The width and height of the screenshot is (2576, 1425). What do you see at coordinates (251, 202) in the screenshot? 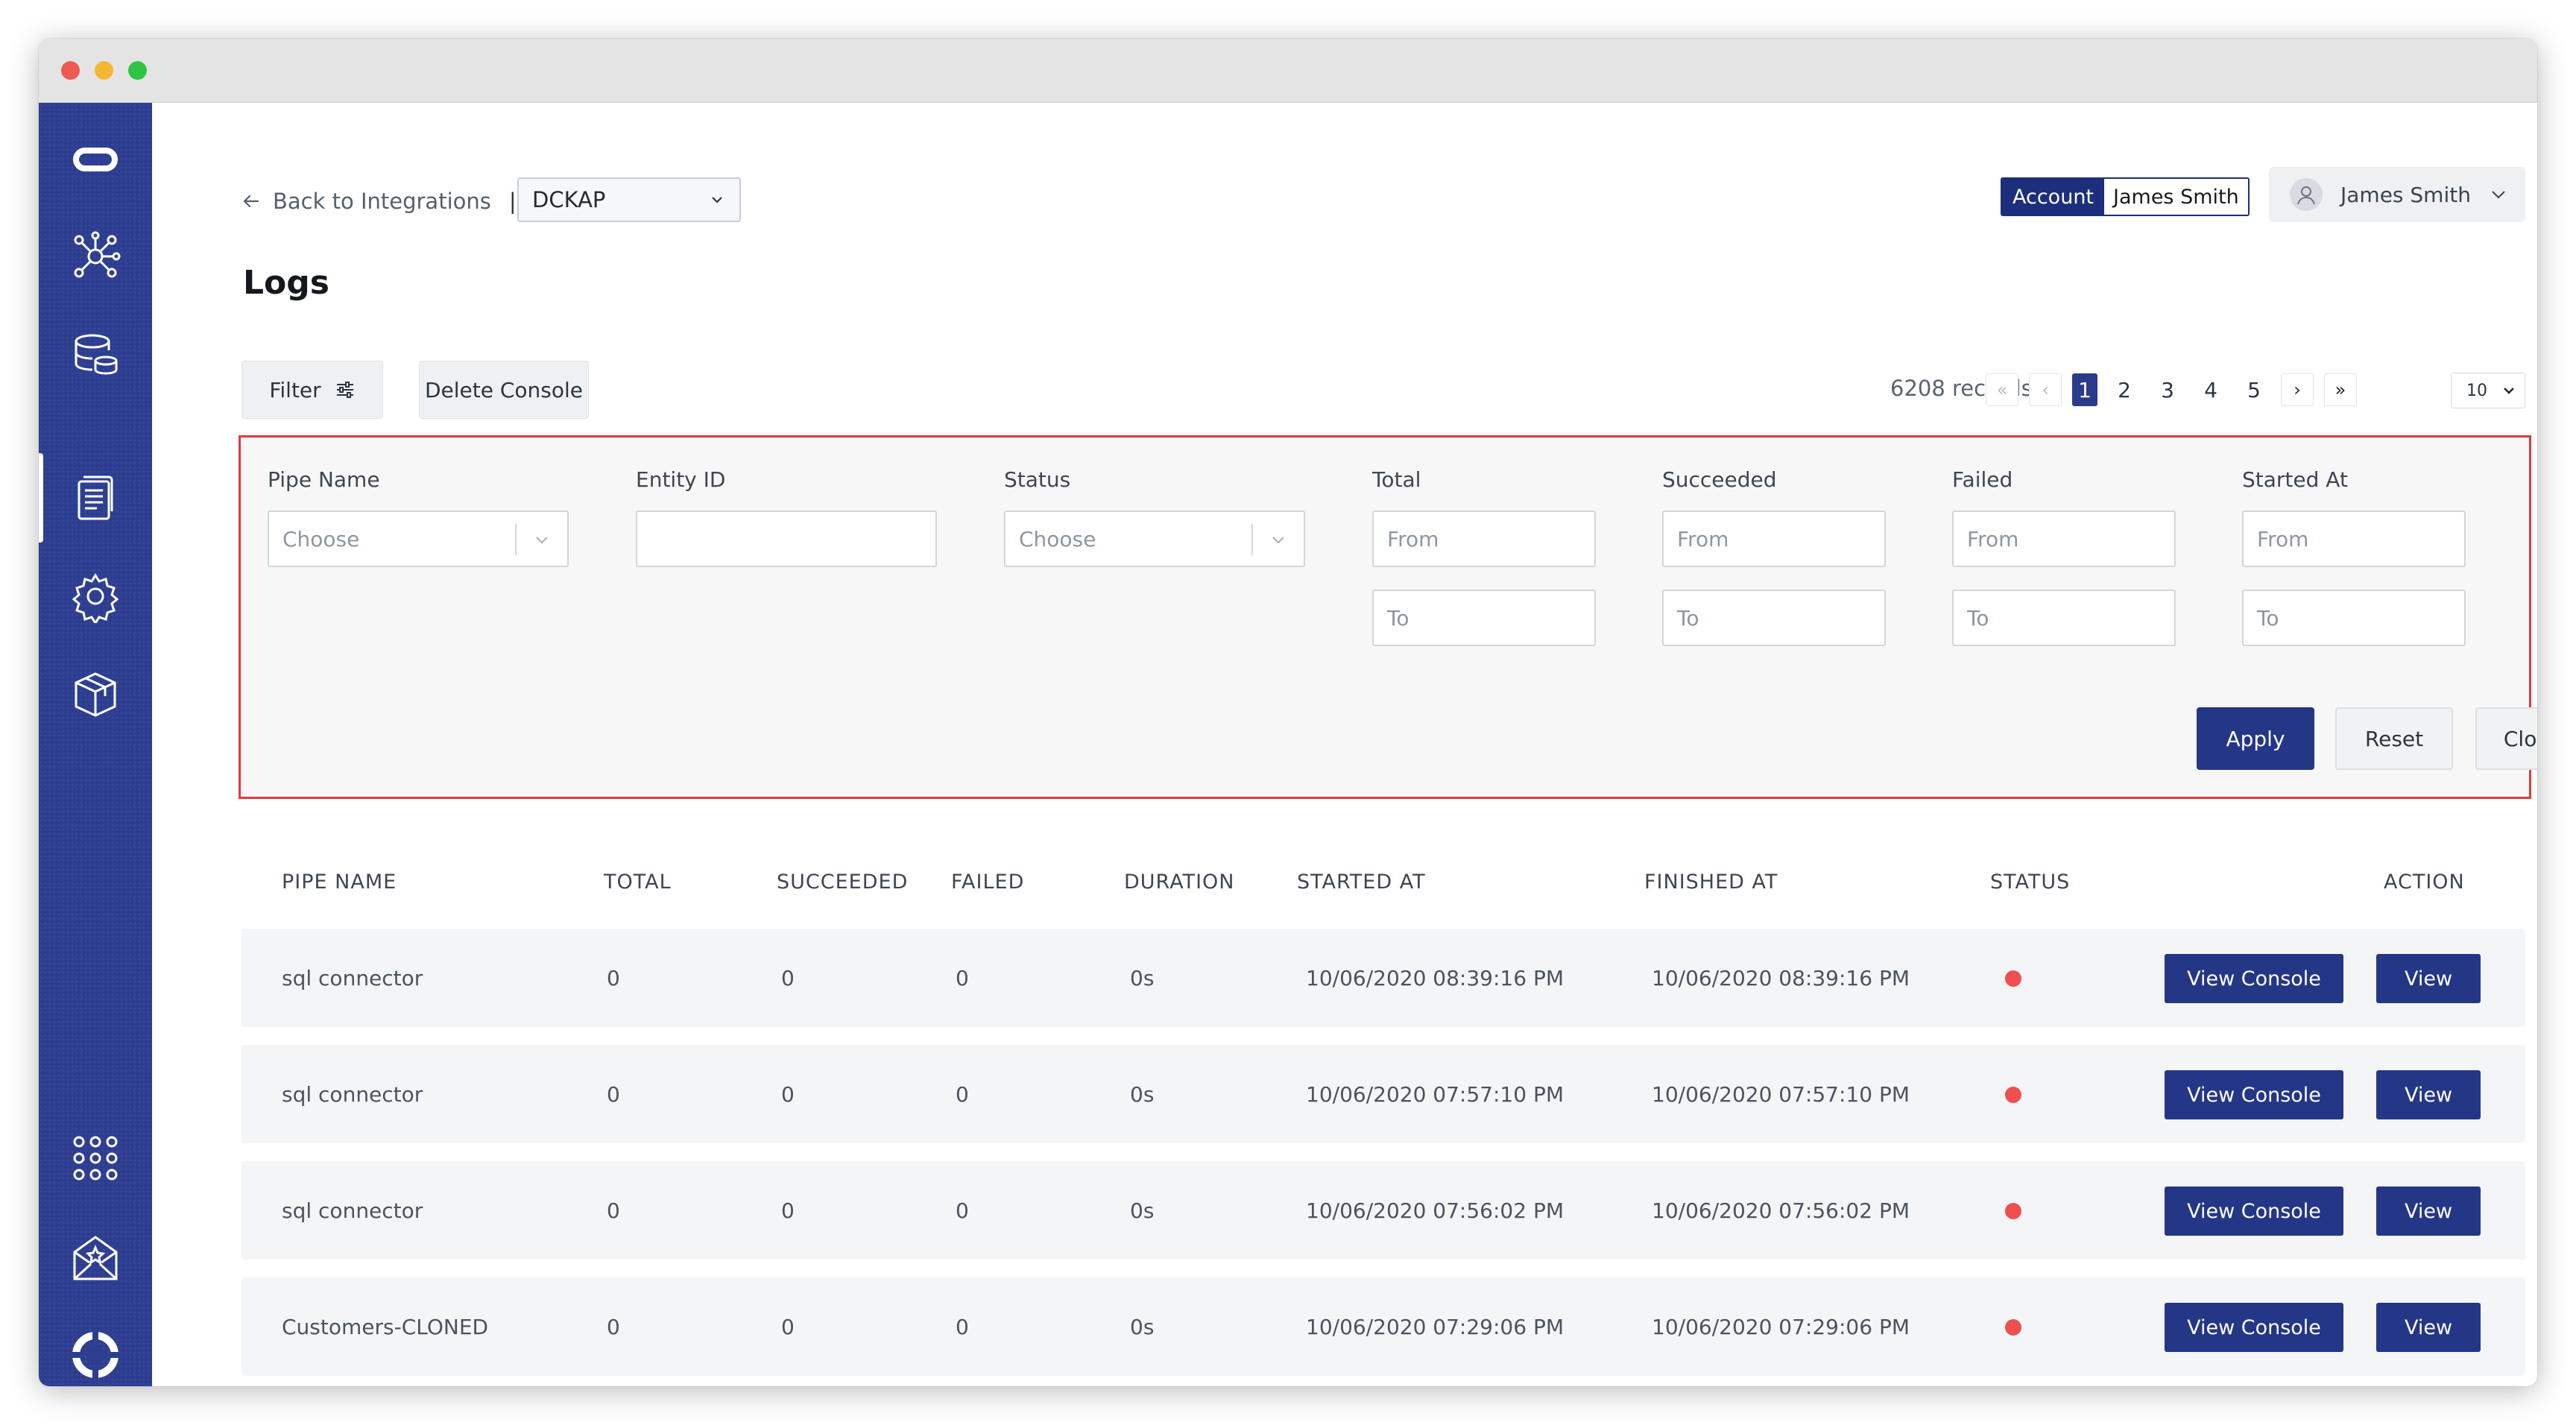
I see `arrow-left-icon` at bounding box center [251, 202].